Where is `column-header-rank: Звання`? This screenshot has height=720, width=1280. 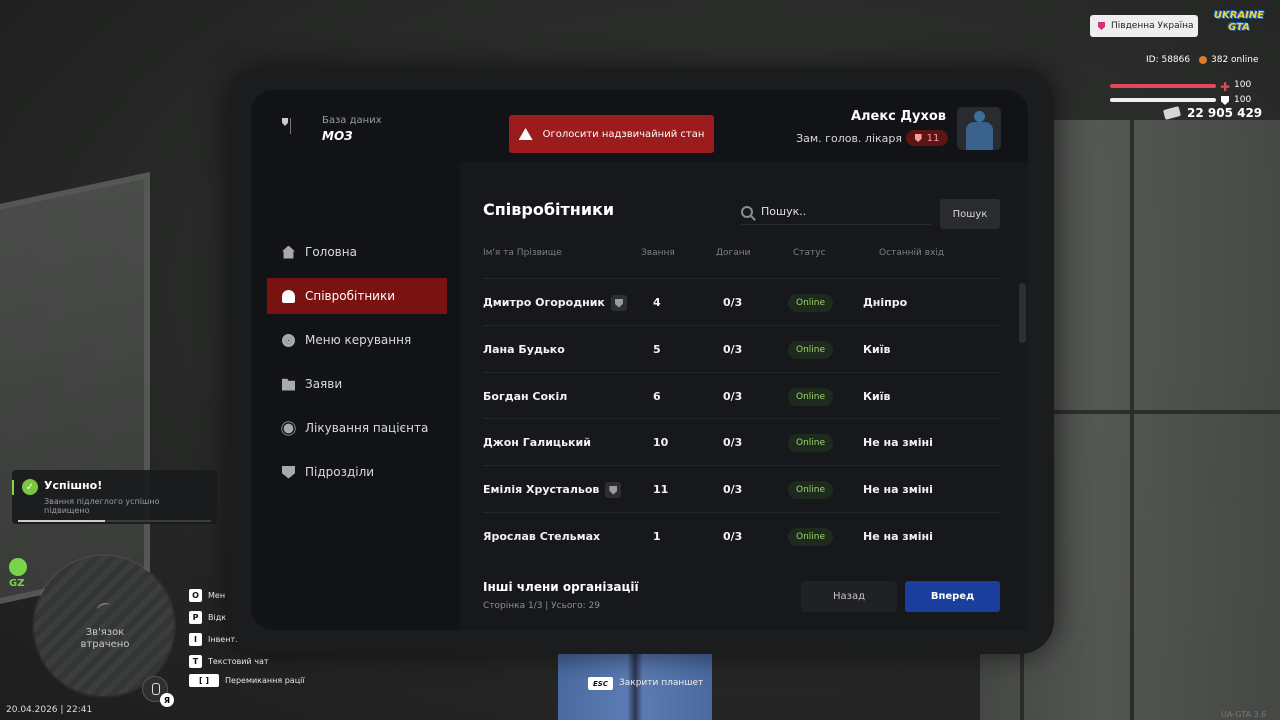
column-header-rank: Звання is located at coordinates (658, 253).